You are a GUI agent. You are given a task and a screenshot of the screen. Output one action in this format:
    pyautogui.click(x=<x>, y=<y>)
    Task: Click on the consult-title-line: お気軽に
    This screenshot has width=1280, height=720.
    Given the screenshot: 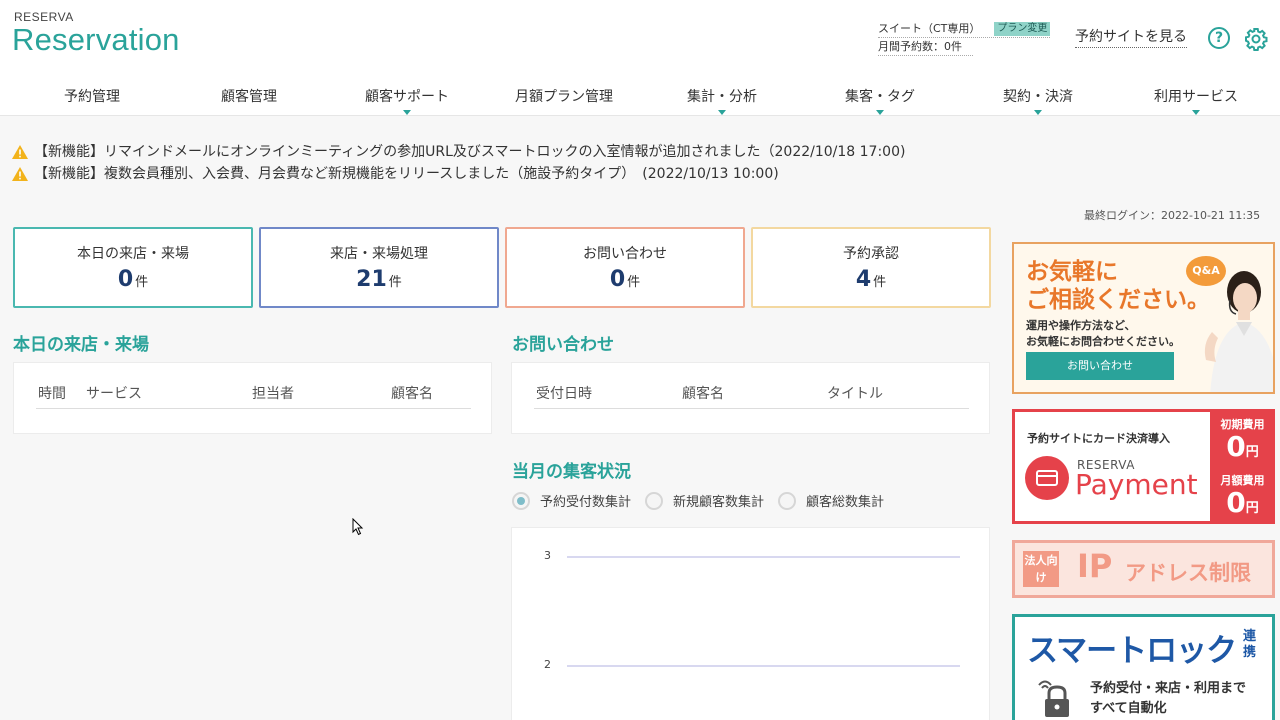 What is the action you would take?
    pyautogui.click(x=1072, y=272)
    